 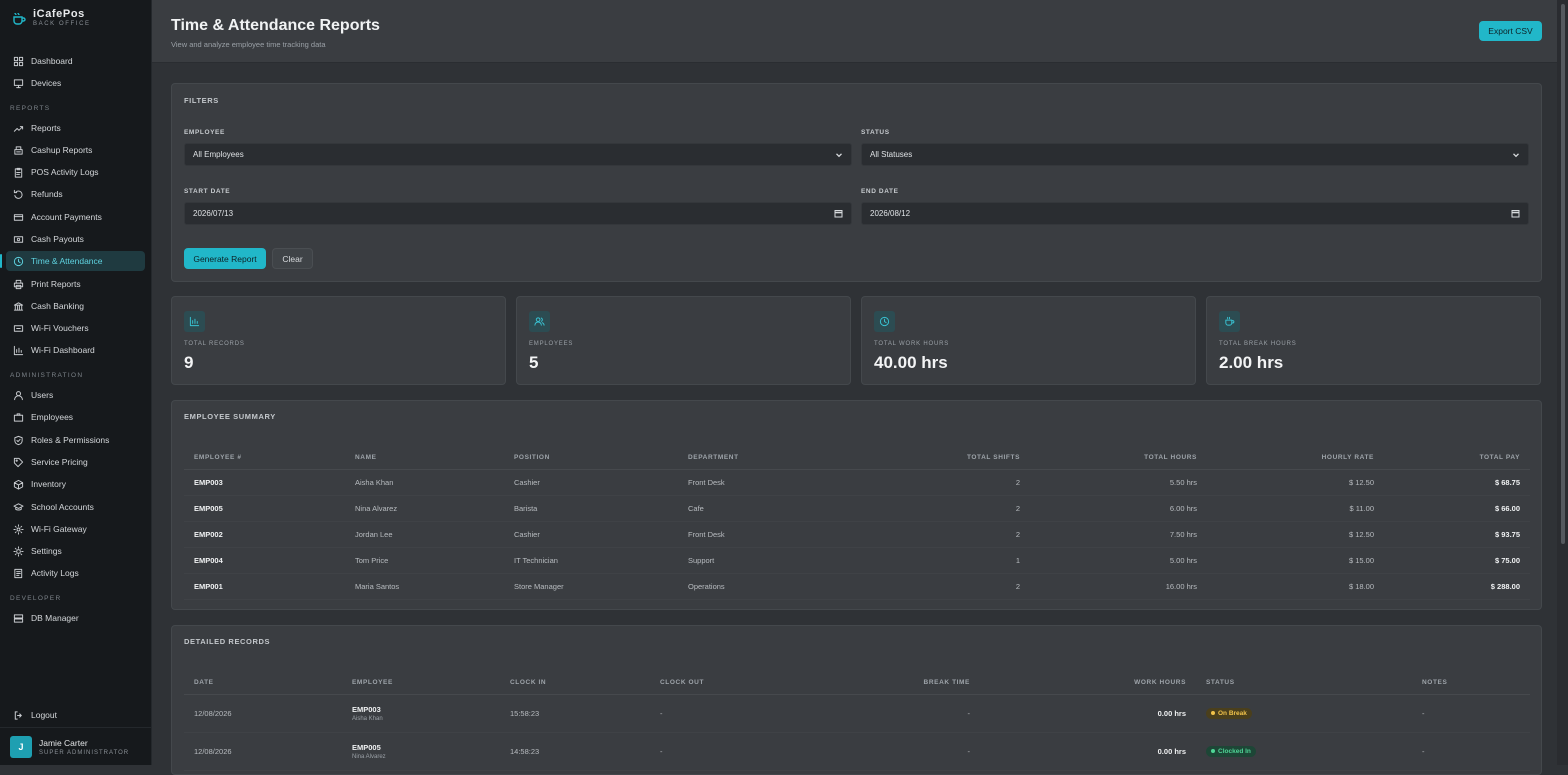 I want to click on detailed-records-title: DETAILED RECORDS, so click(x=227, y=641).